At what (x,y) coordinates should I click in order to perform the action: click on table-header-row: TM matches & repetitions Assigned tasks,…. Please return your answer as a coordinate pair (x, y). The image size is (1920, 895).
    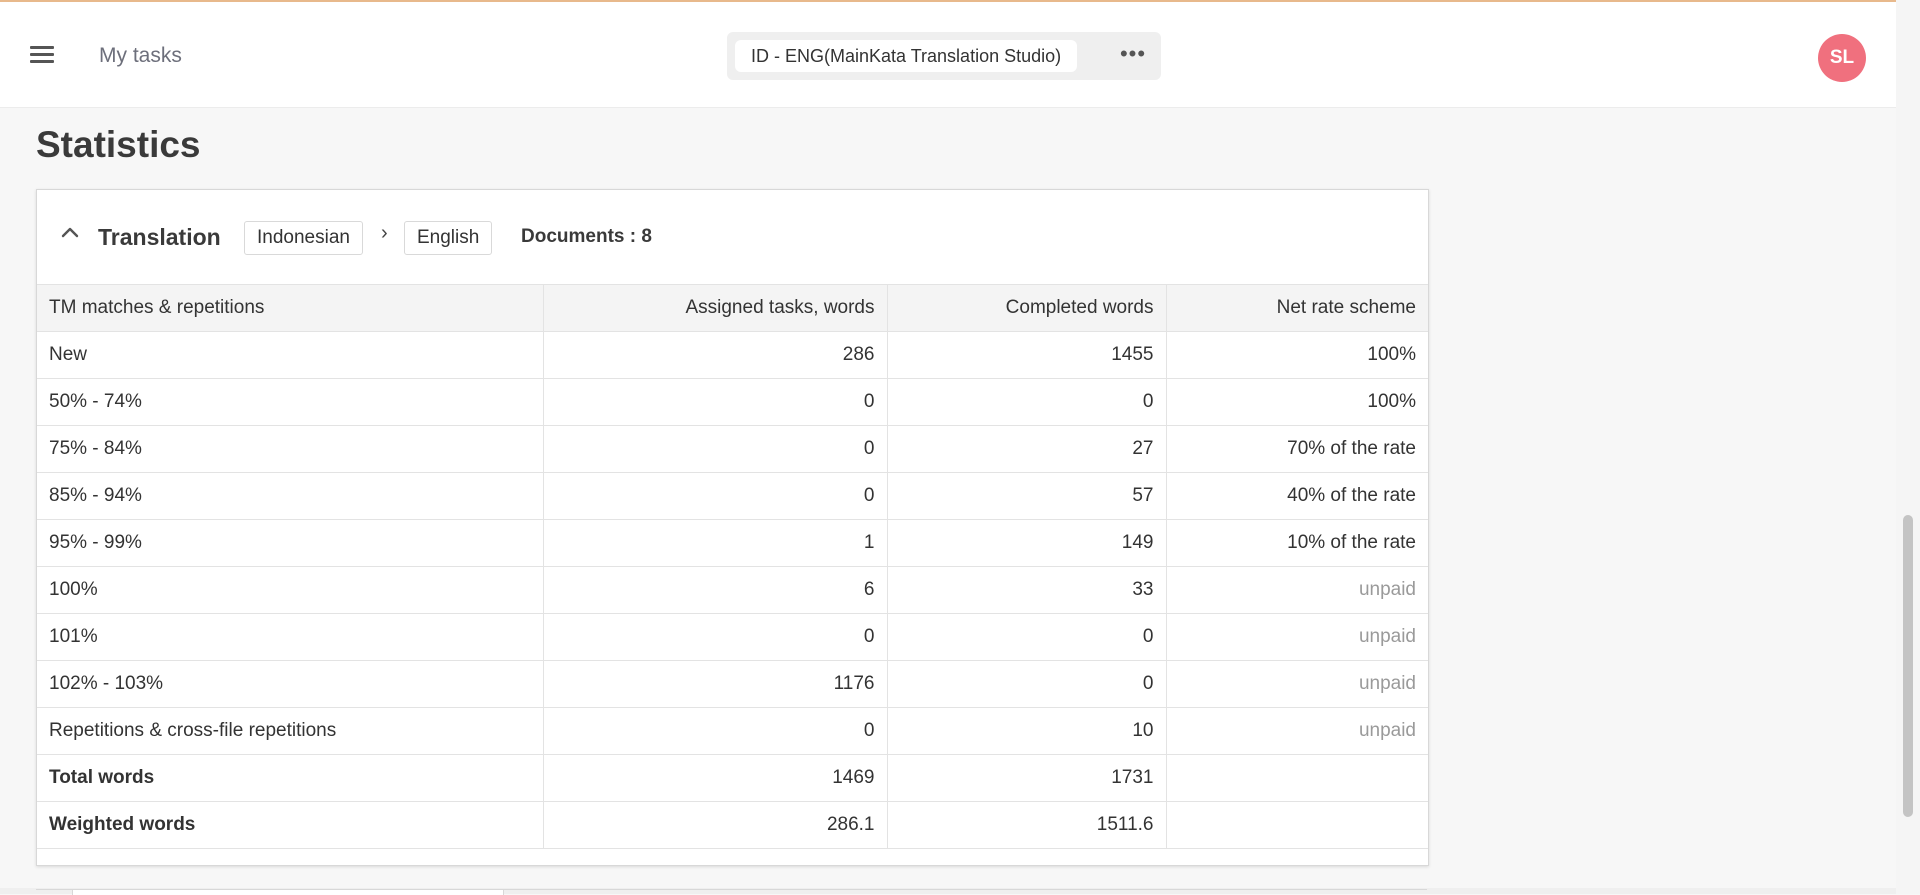
    Looking at the image, I should click on (732, 308).